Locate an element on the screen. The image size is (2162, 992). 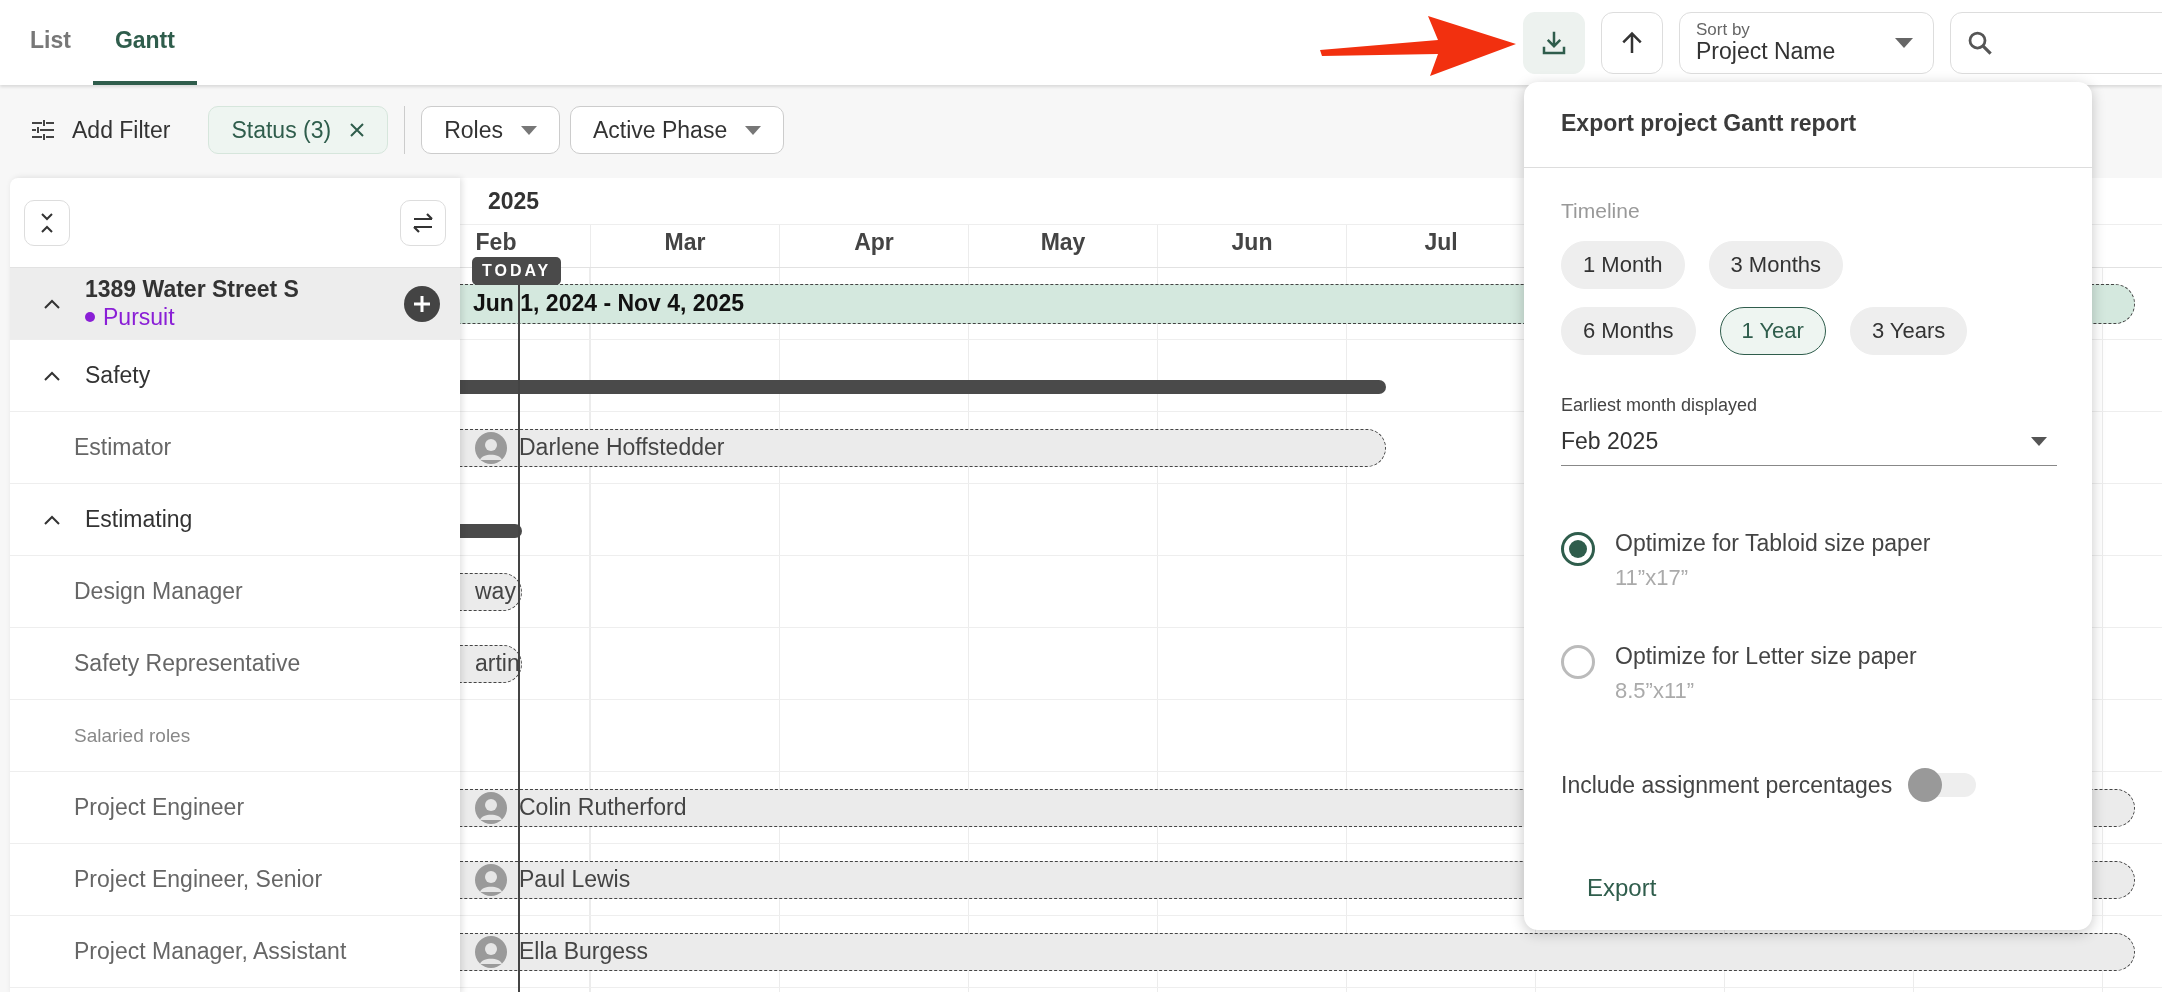
month-label: Jul is located at coordinates (1441, 242).